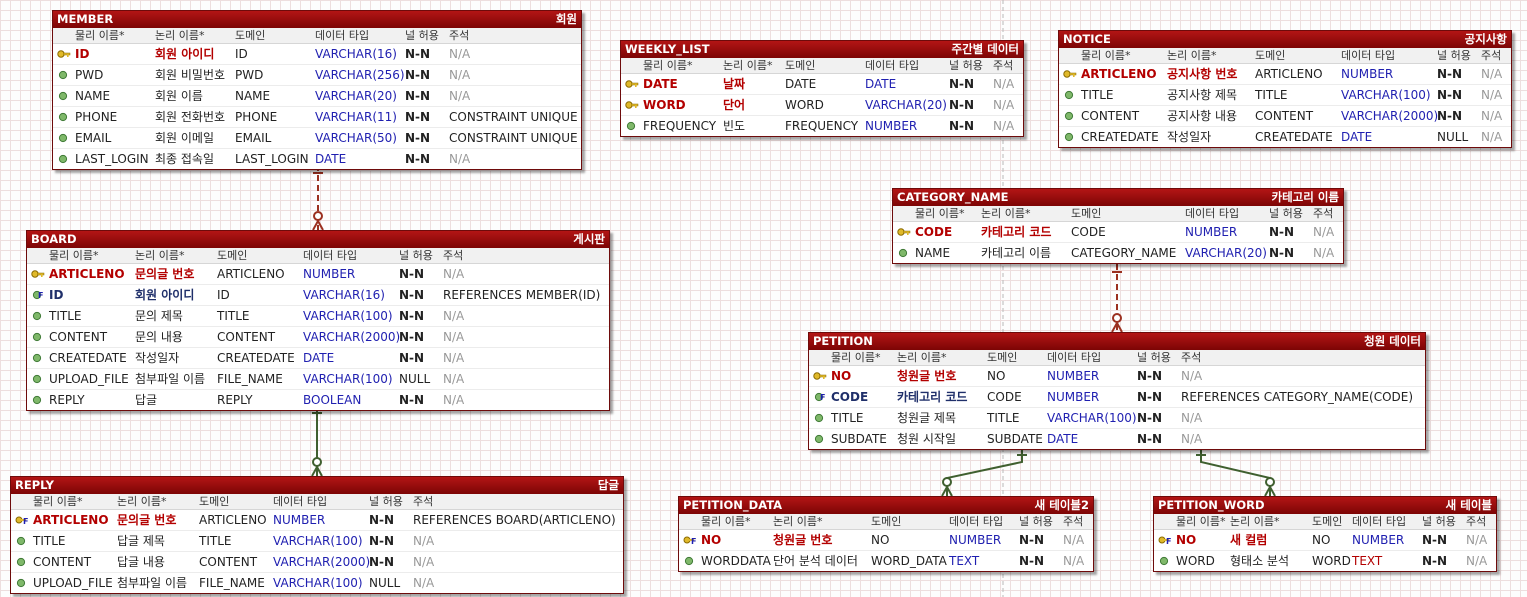 The width and height of the screenshot is (1527, 597). What do you see at coordinates (1202, 95) in the screenshot?
I see `logical-name: 공지사항 제목` at bounding box center [1202, 95].